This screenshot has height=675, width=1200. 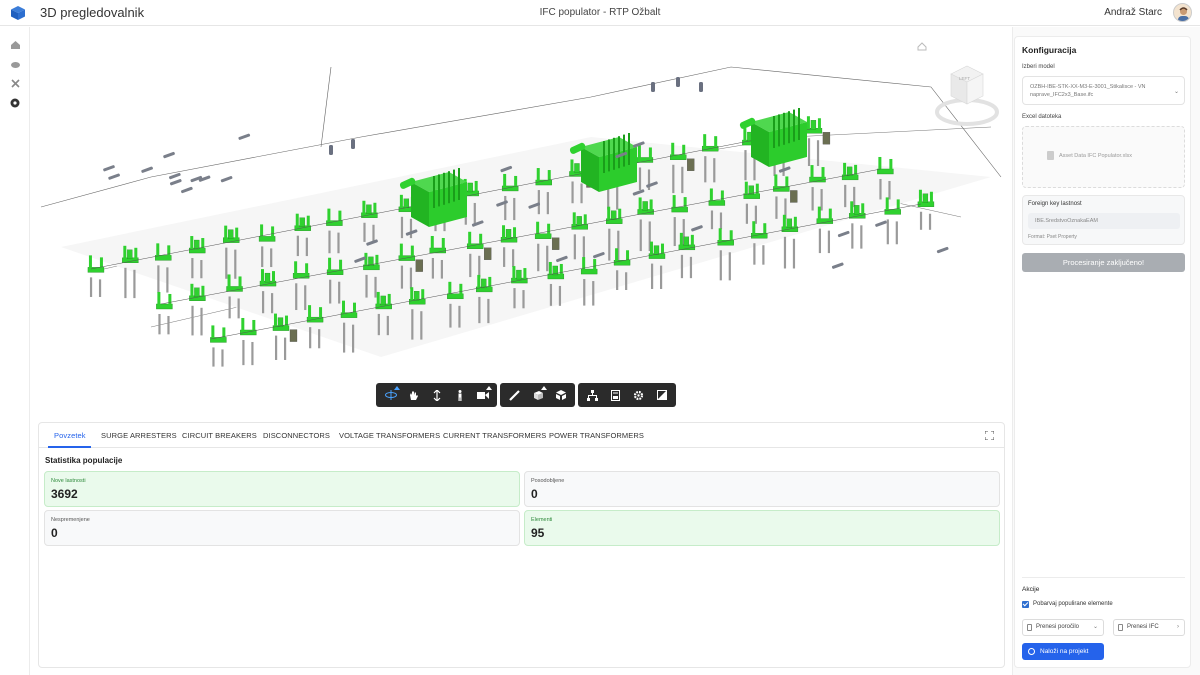 I want to click on tab-povzetek: Povzetek, so click(x=70, y=435).